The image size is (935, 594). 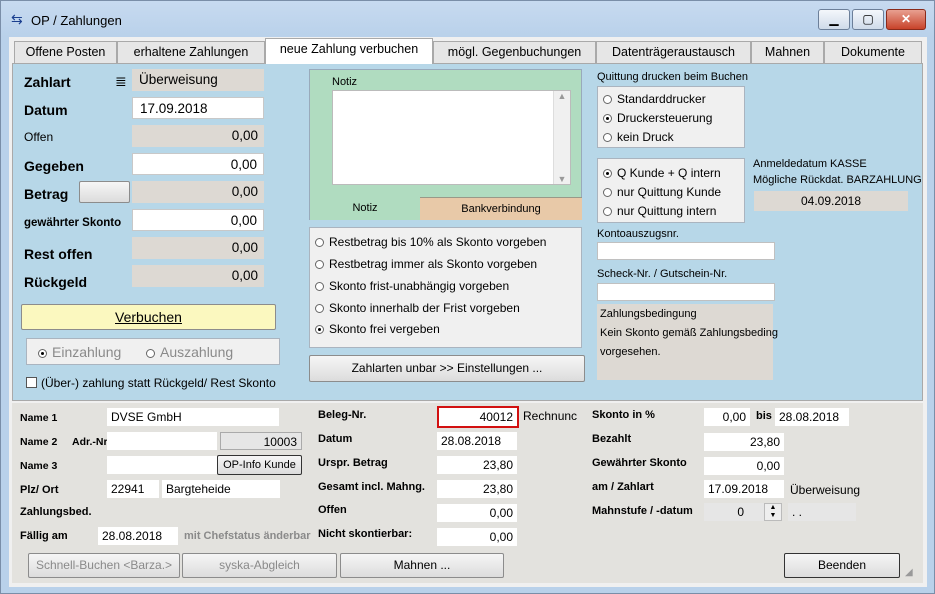 I want to click on list-icon: ≣, so click(x=121, y=81).